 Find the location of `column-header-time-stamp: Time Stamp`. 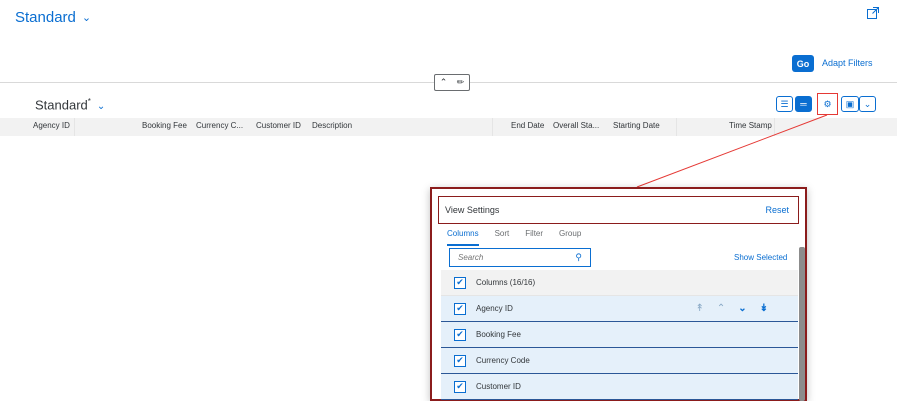

column-header-time-stamp: Time Stamp is located at coordinates (750, 125).